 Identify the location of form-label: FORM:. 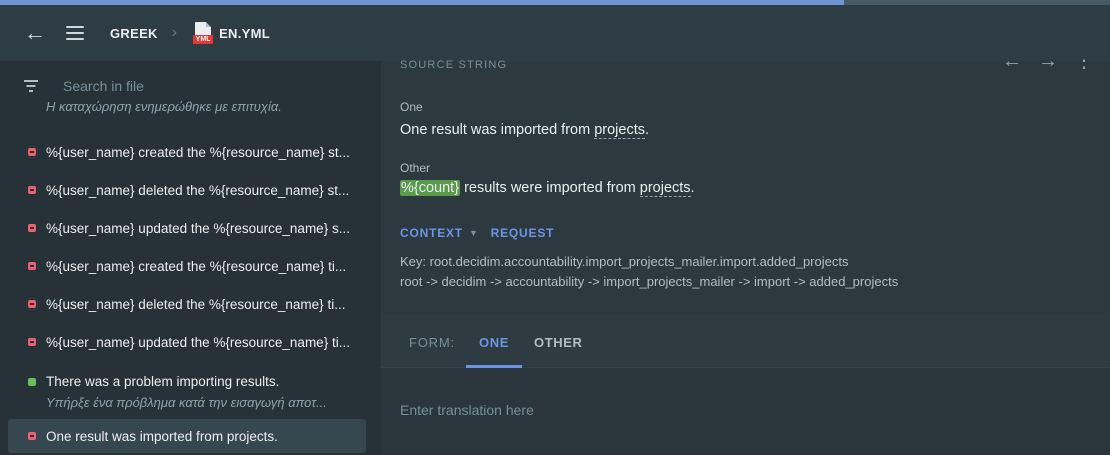
(432, 342).